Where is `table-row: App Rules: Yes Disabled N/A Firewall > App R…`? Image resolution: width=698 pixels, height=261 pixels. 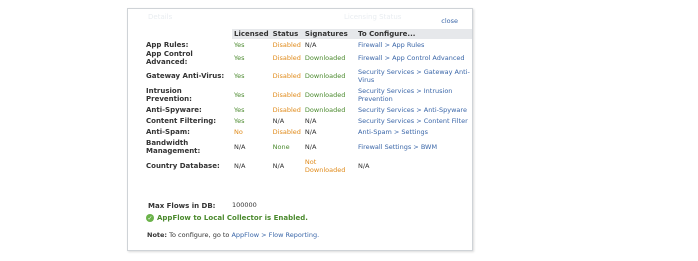
table-row: App Rules: Yes Disabled N/A Firewall > App R… is located at coordinates (308, 44).